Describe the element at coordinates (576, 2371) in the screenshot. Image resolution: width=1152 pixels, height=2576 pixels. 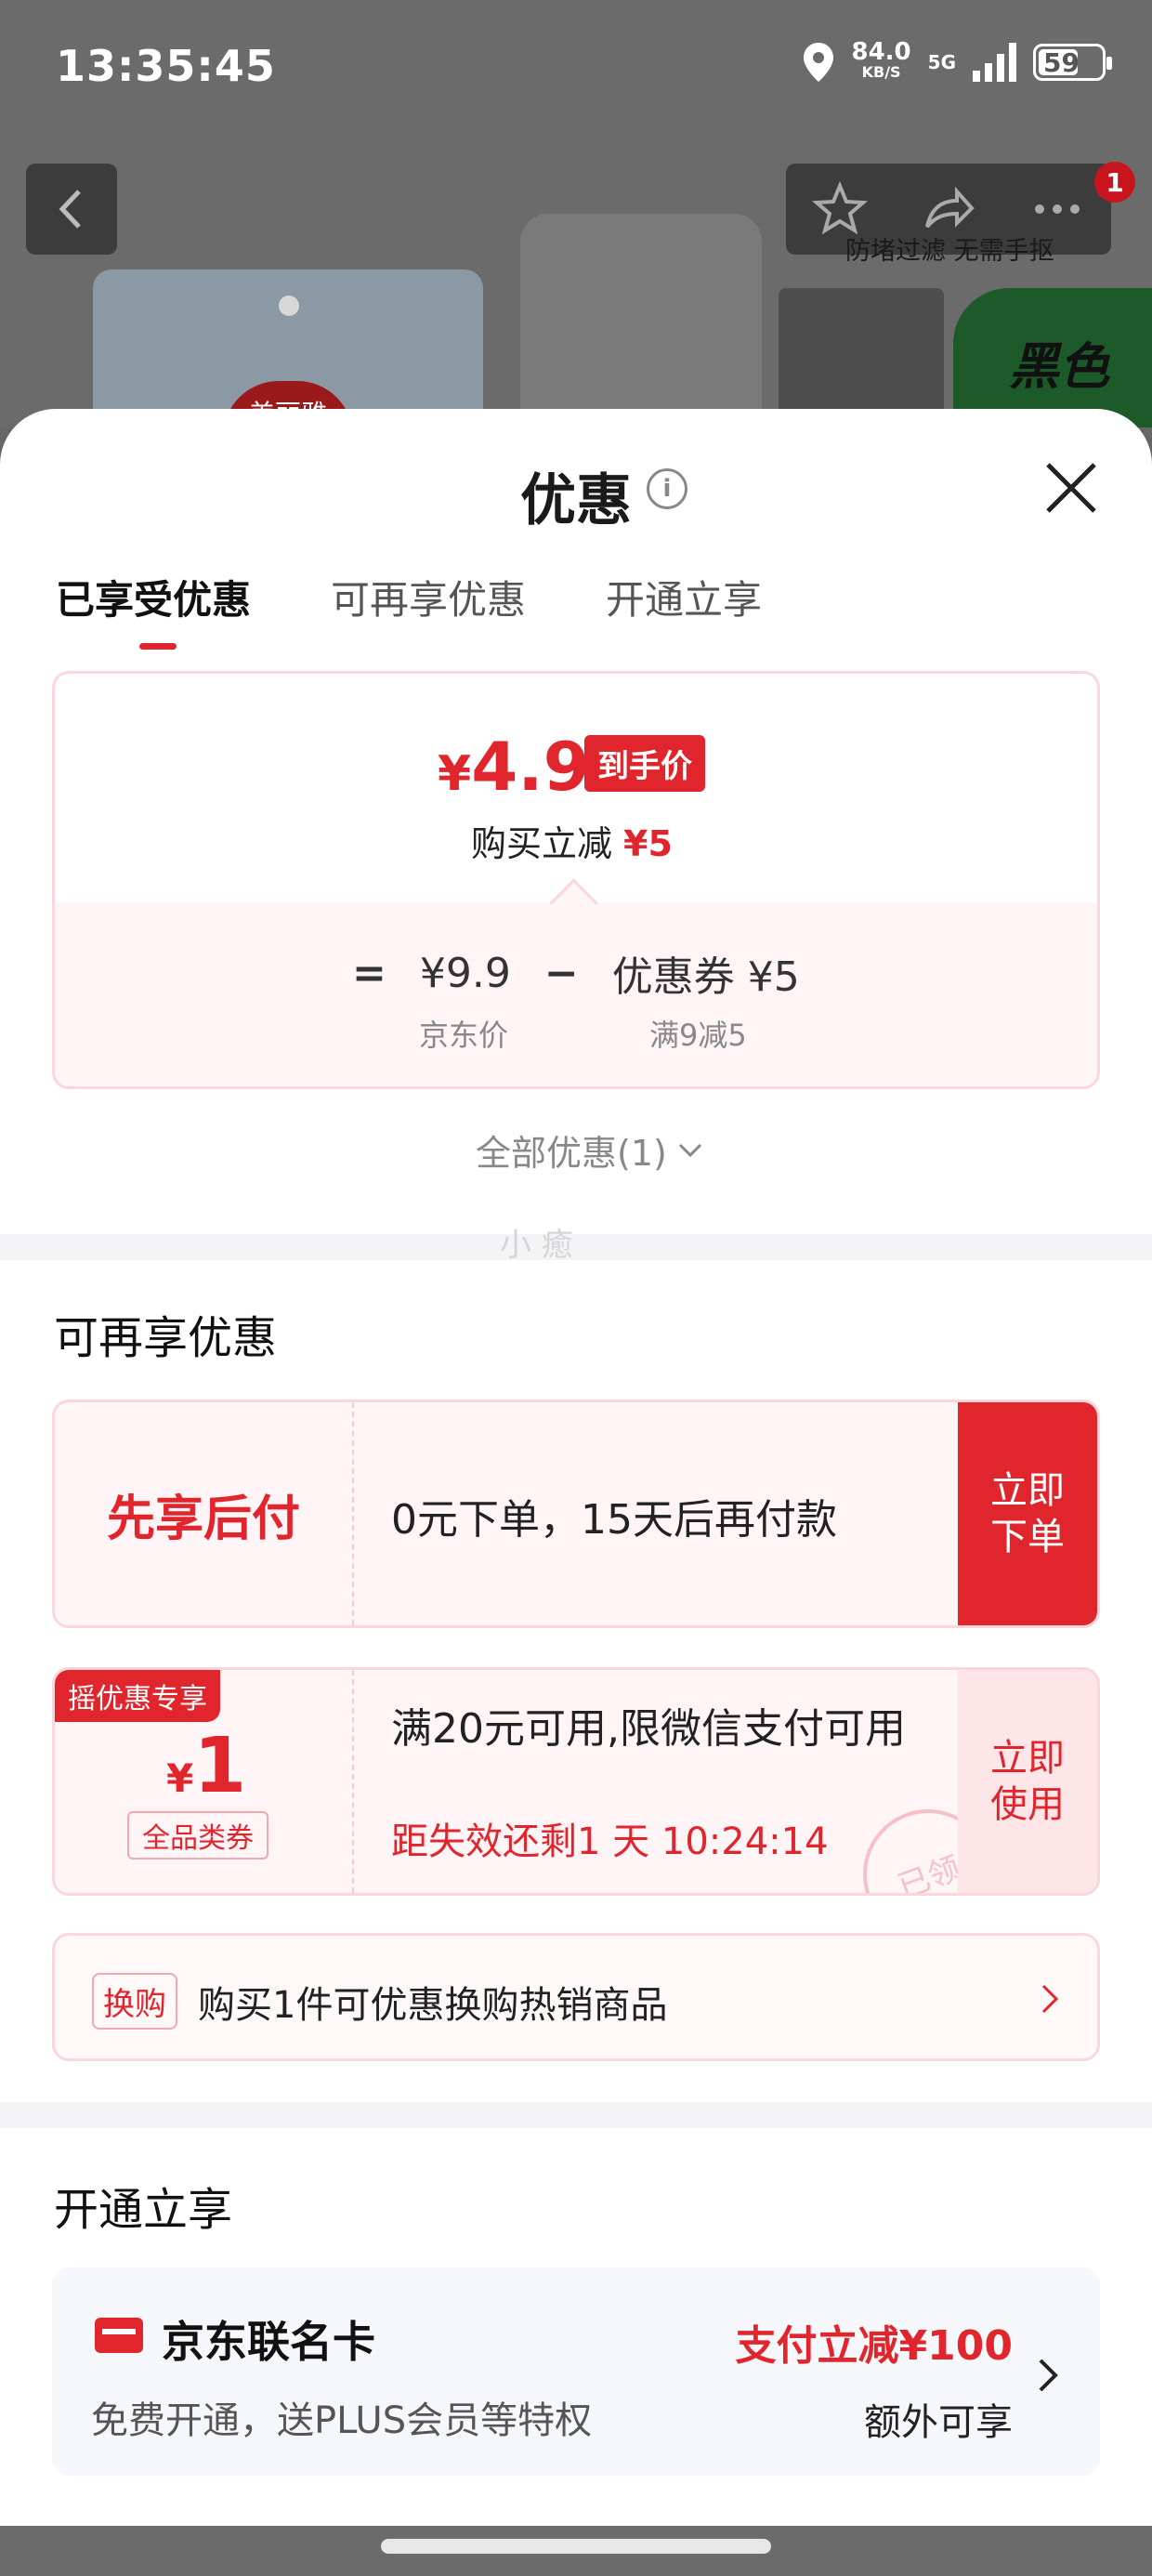
I see `co-branded-card-row: 京东联名卡 免费开通，送PLUS会员等特权 支付立减¥100 额外可享` at that location.